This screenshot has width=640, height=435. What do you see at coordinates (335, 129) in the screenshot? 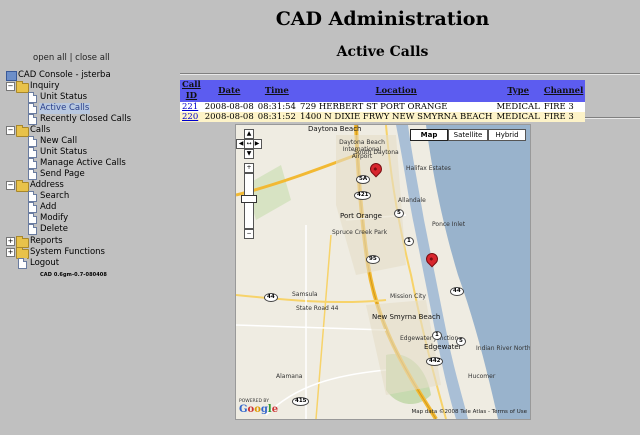
I see `place-label: Daytona Beach` at bounding box center [335, 129].